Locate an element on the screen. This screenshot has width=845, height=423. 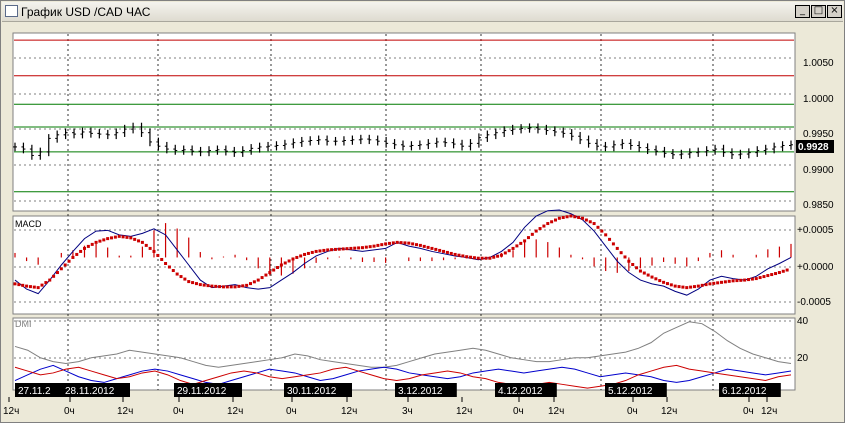
date-label: 4.12.2012 is located at coordinates (520, 391).